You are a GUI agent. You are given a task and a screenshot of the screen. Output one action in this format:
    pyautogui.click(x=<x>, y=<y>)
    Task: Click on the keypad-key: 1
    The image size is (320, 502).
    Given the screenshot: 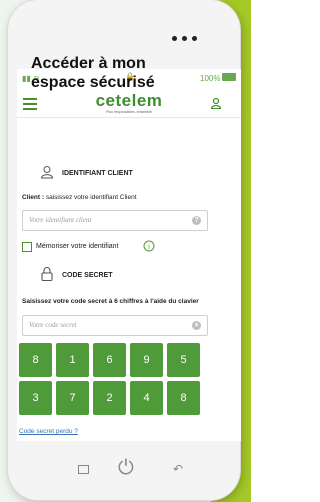 What is the action you would take?
    pyautogui.click(x=72, y=360)
    